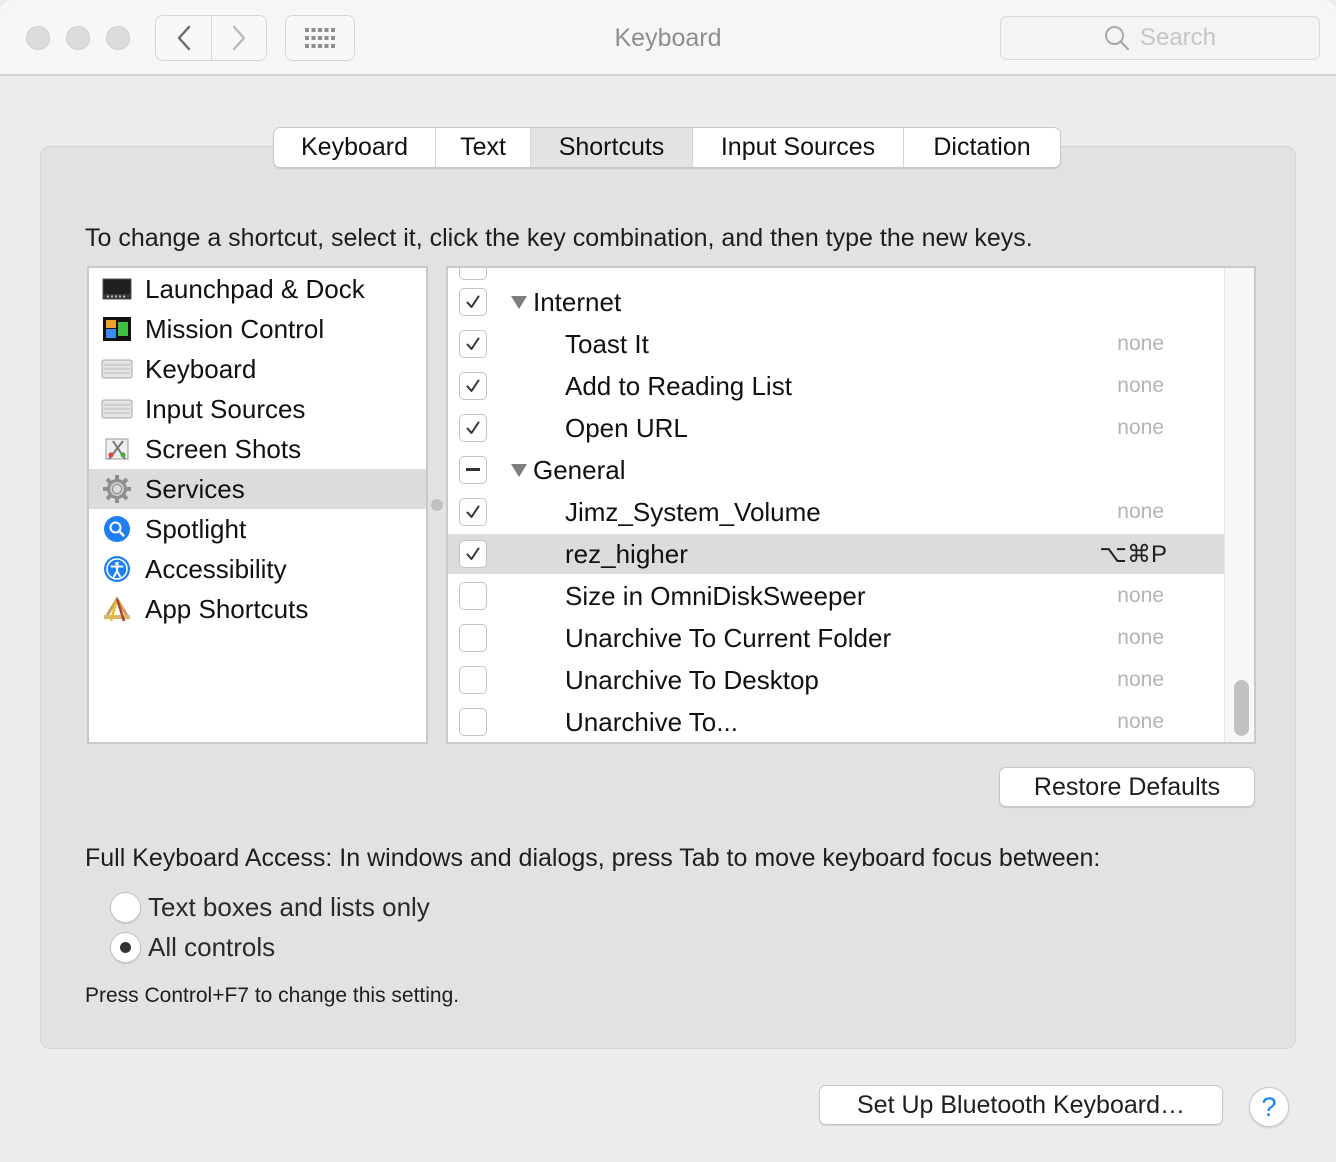  I want to click on service-label: Jimz_System_Volume, so click(693, 511).